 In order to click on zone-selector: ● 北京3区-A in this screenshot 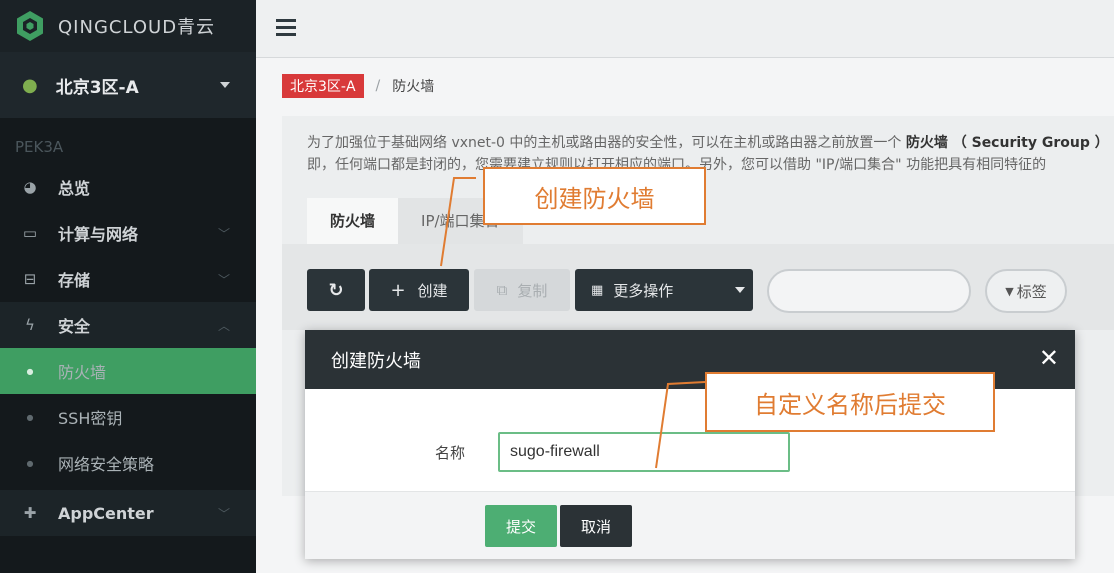, I will do `click(128, 85)`.